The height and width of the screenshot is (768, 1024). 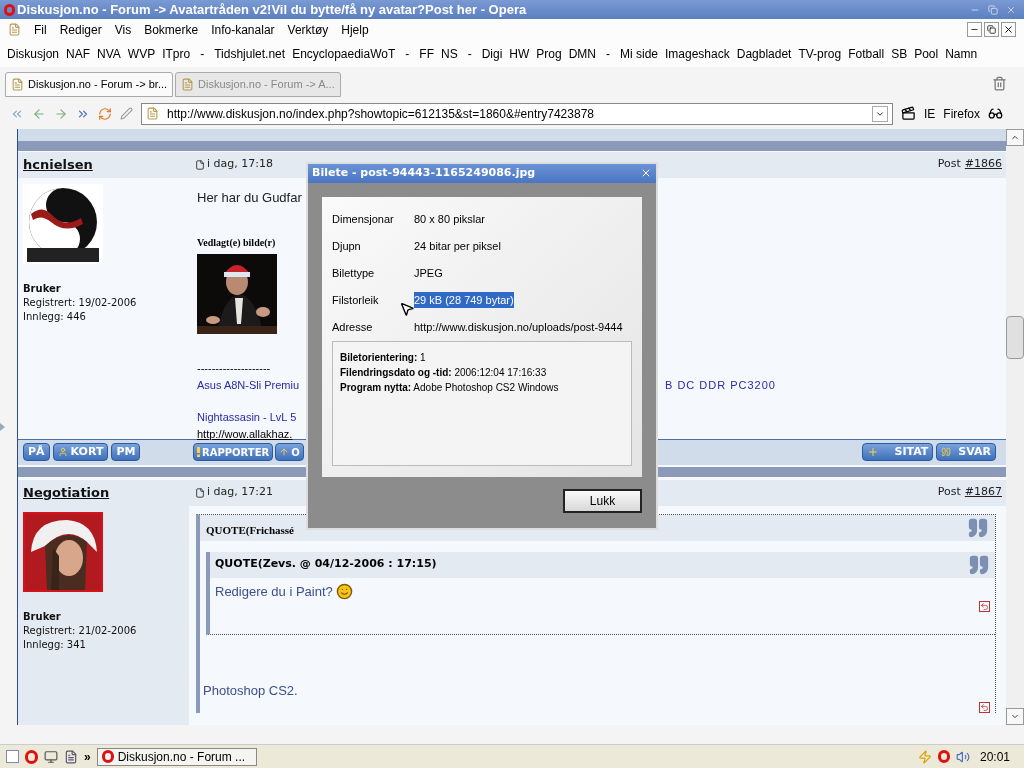 What do you see at coordinates (62, 452) in the screenshot?
I see `user-icon` at bounding box center [62, 452].